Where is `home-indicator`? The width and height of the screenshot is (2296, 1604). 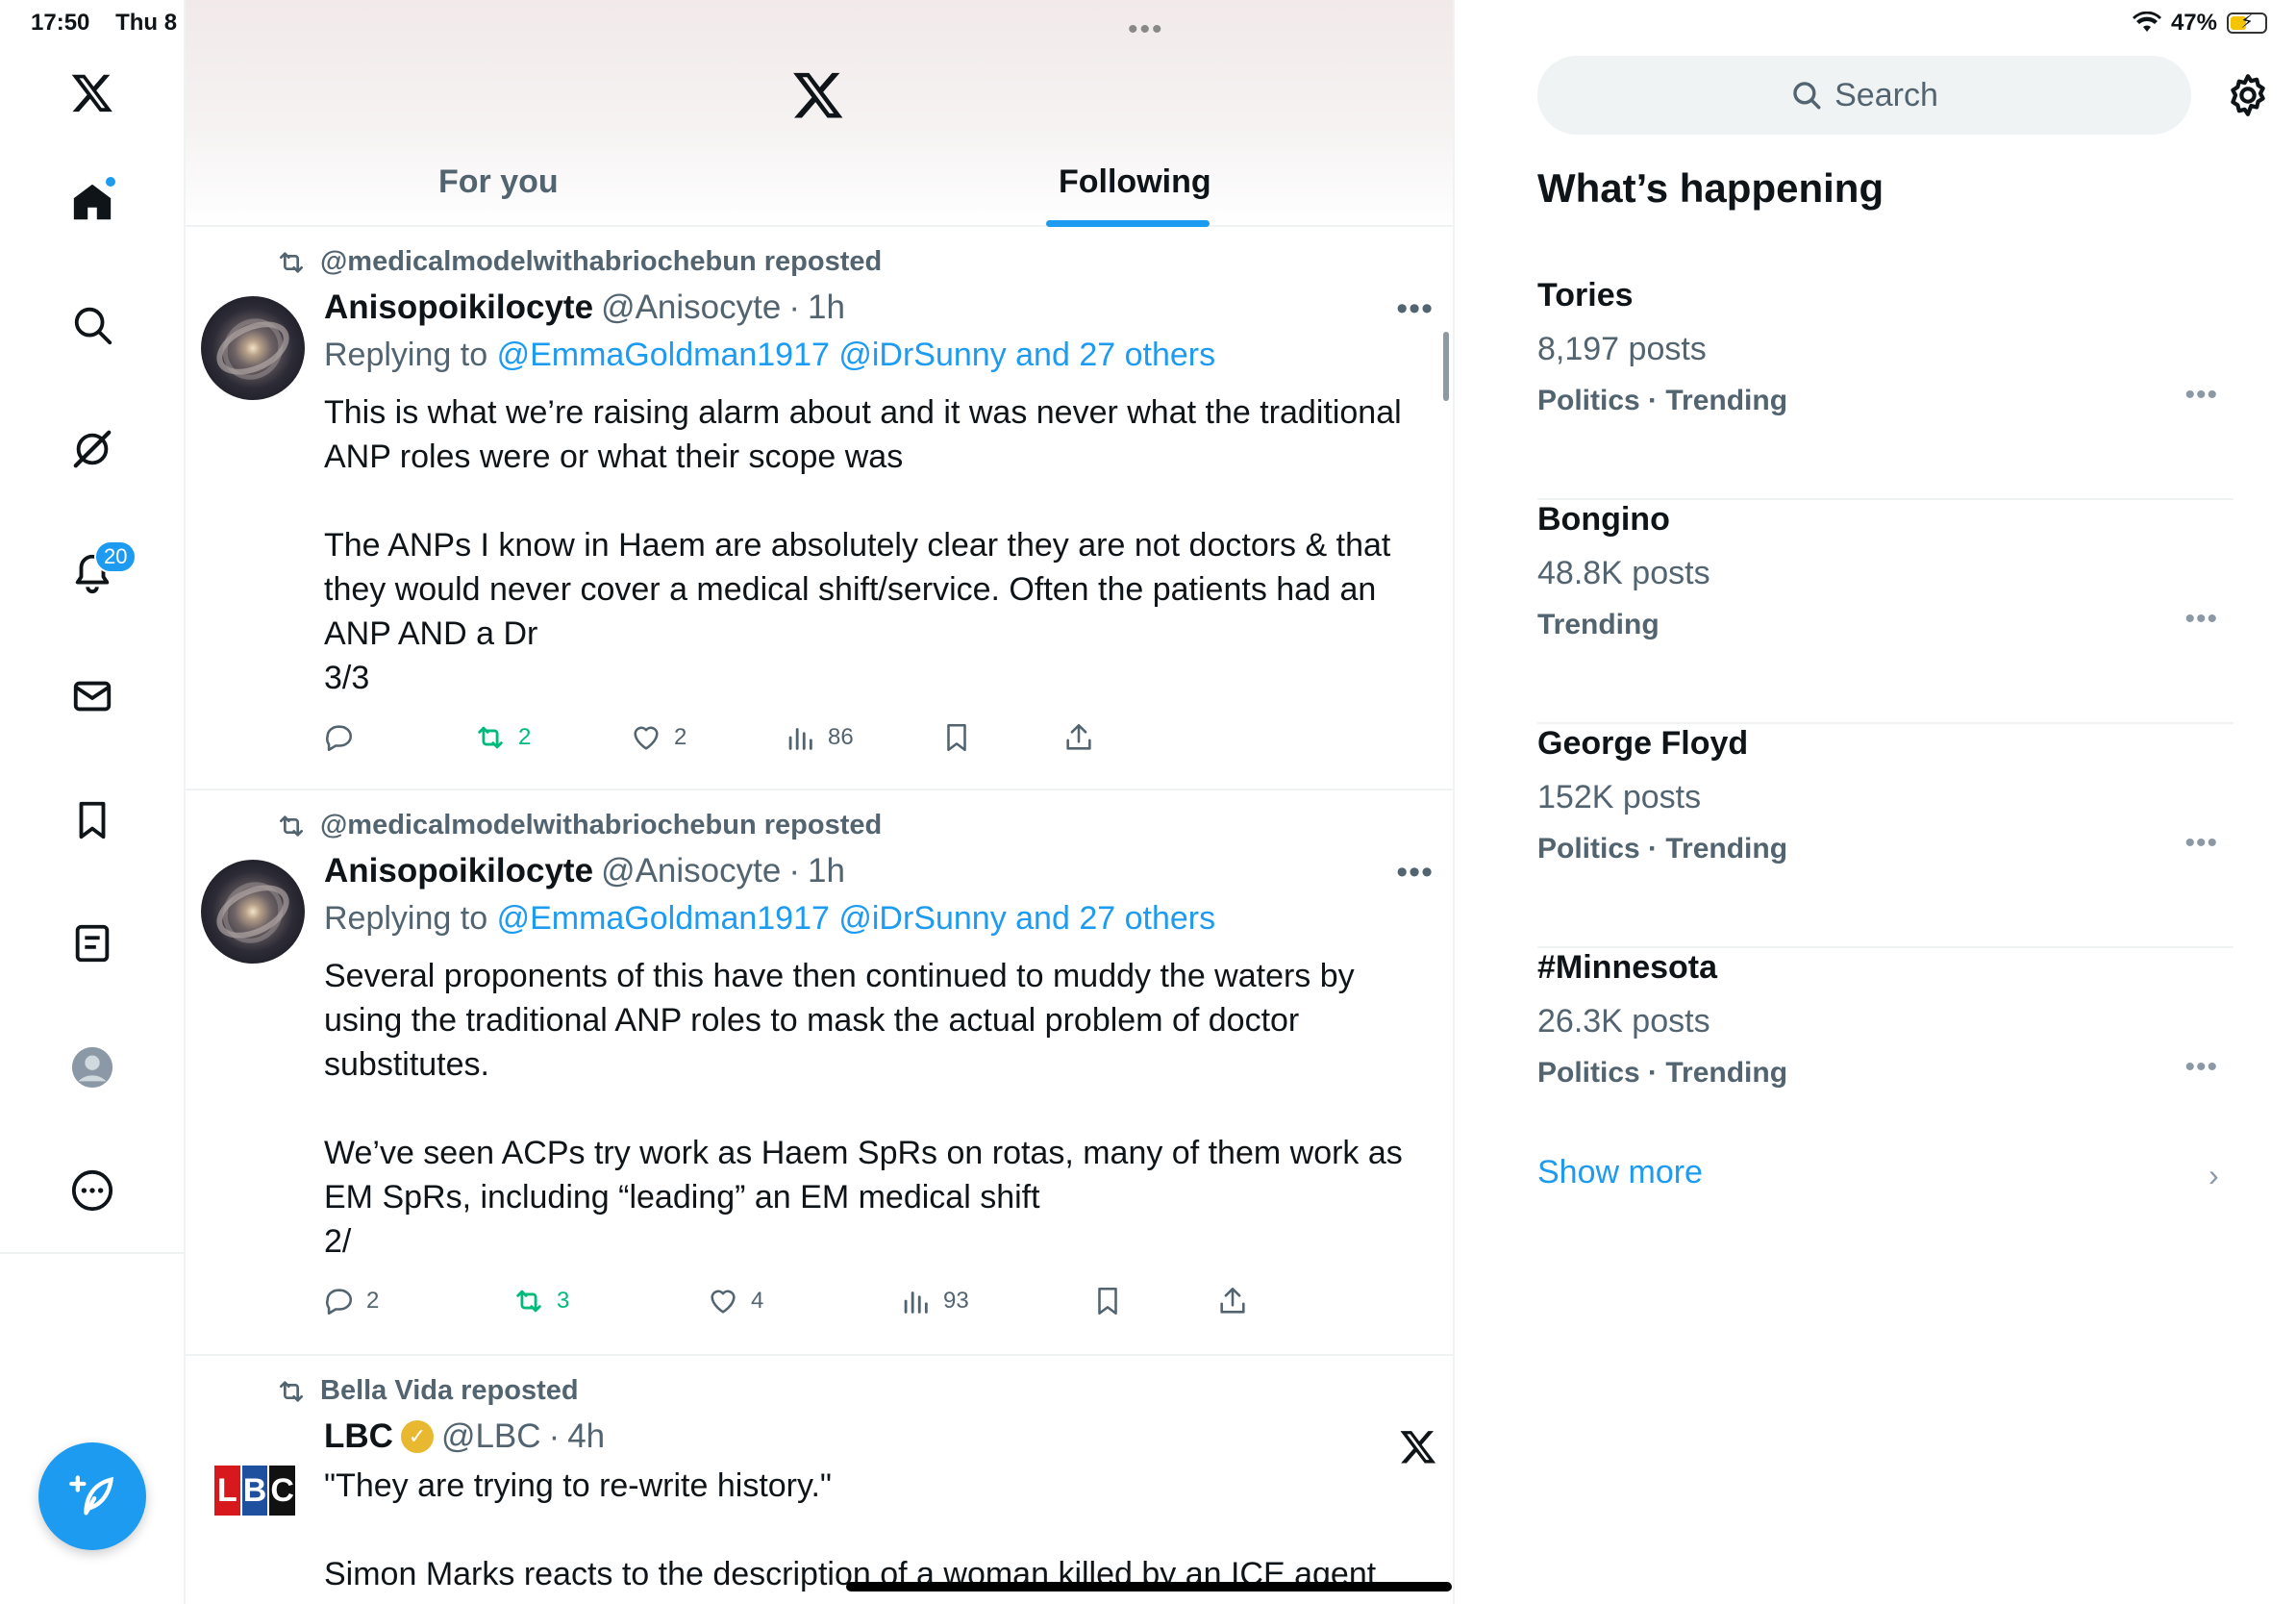 home-indicator is located at coordinates (1149, 1586).